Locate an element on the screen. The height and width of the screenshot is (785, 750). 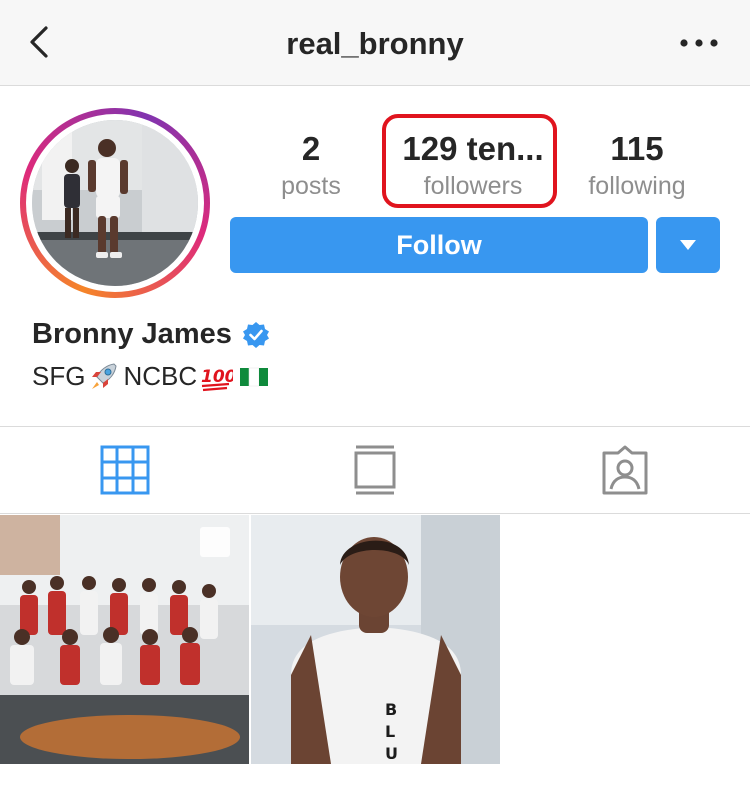
profile-username-title: real_bronny is located at coordinates (375, 43).